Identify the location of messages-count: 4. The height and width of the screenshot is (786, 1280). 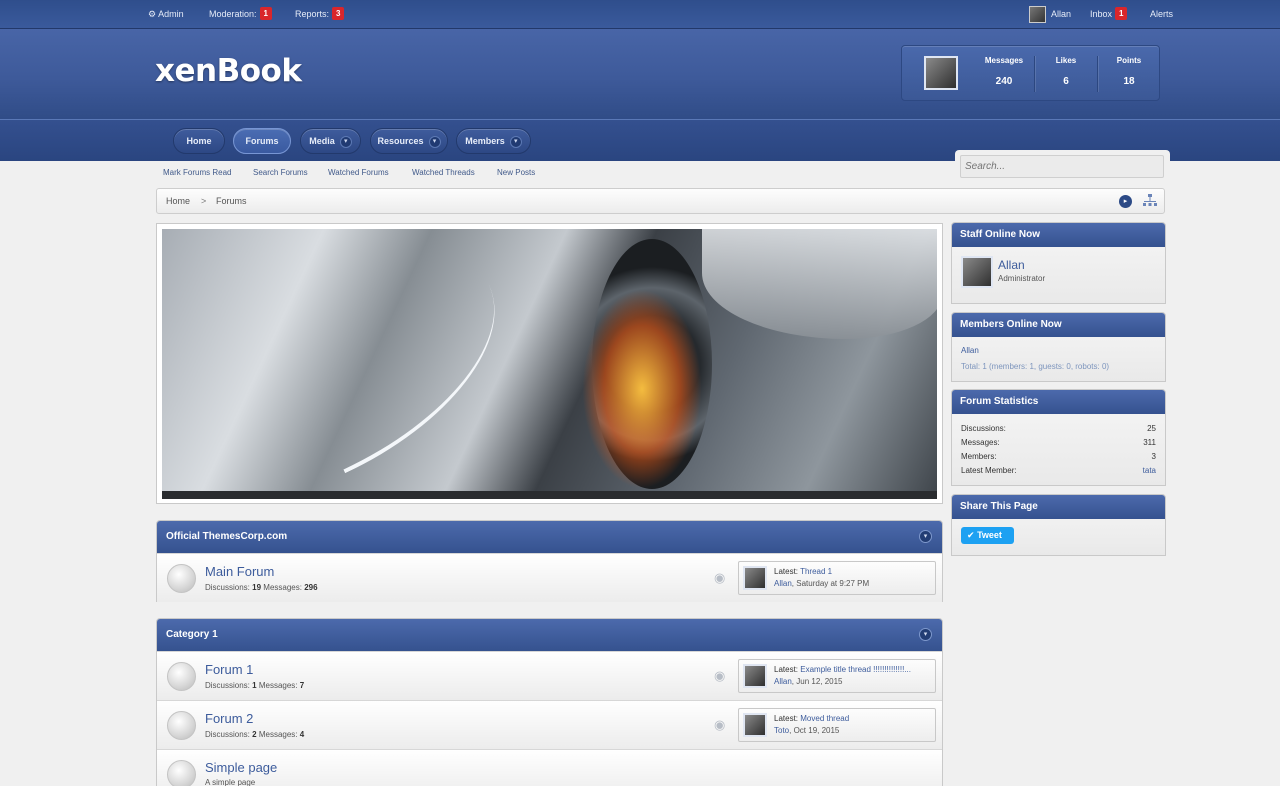
(302, 734).